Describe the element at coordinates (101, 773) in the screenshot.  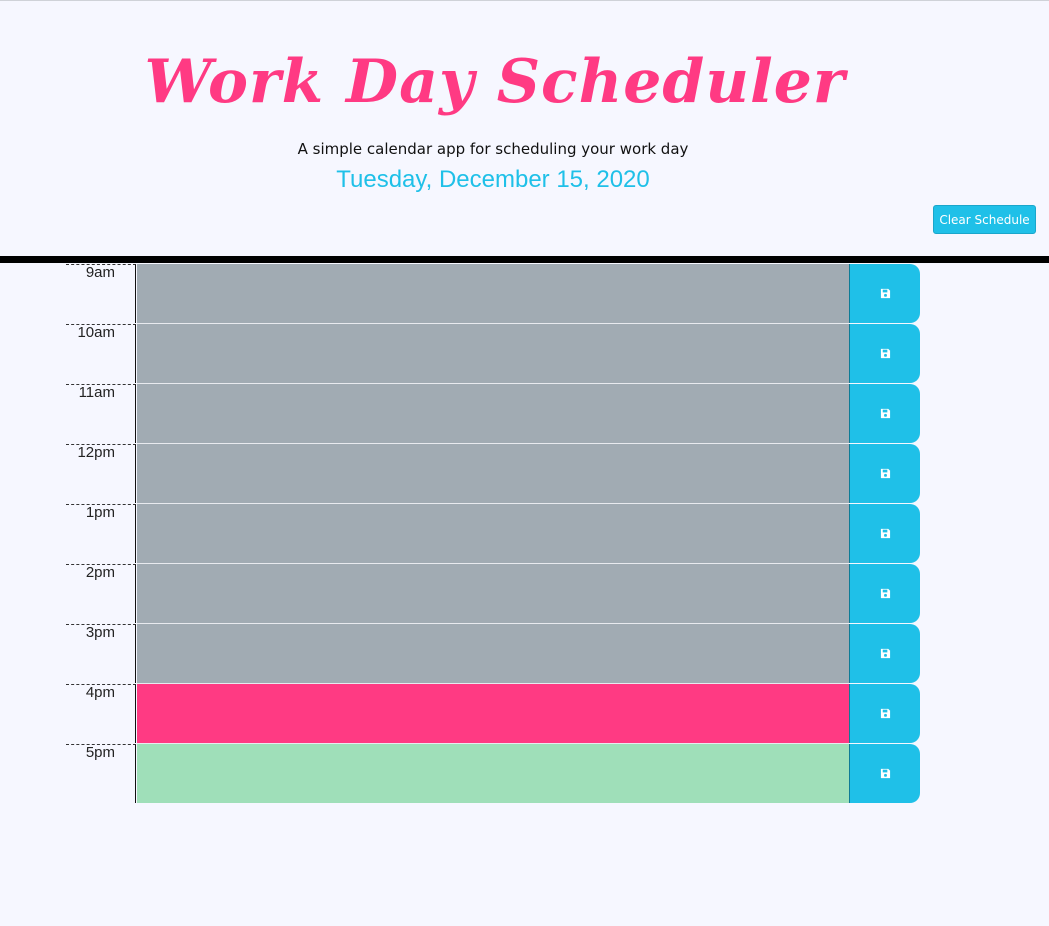
I see `hour-label: 5pm` at that location.